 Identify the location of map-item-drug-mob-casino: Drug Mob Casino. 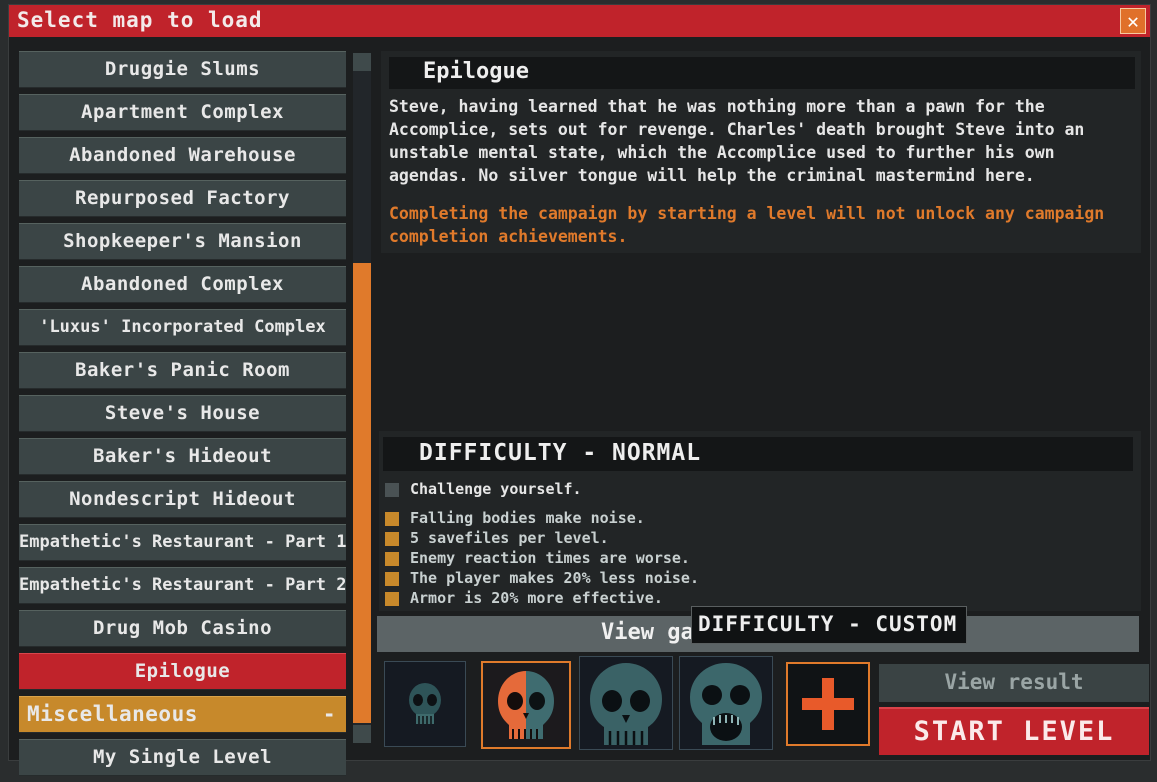
(182, 628).